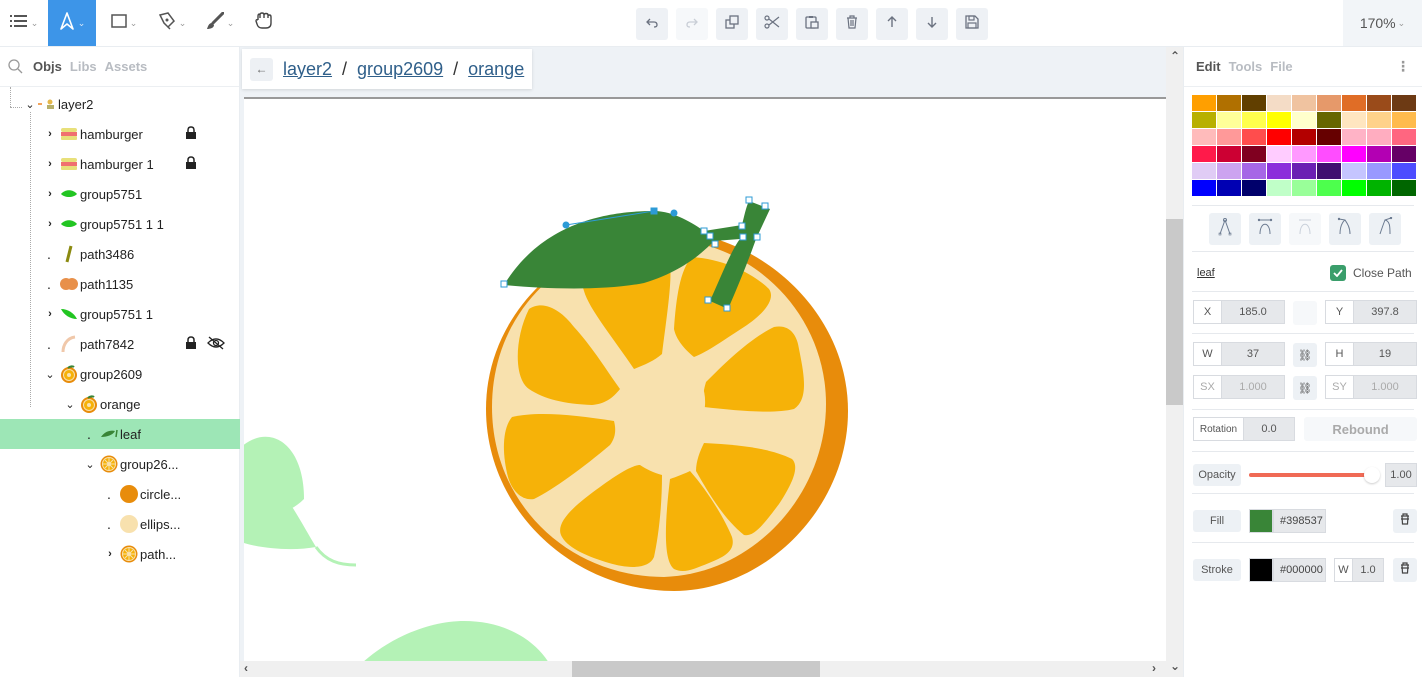 Image resolution: width=1422 pixels, height=677 pixels. I want to click on rotation-field: Rotation 0.0, so click(1244, 429).